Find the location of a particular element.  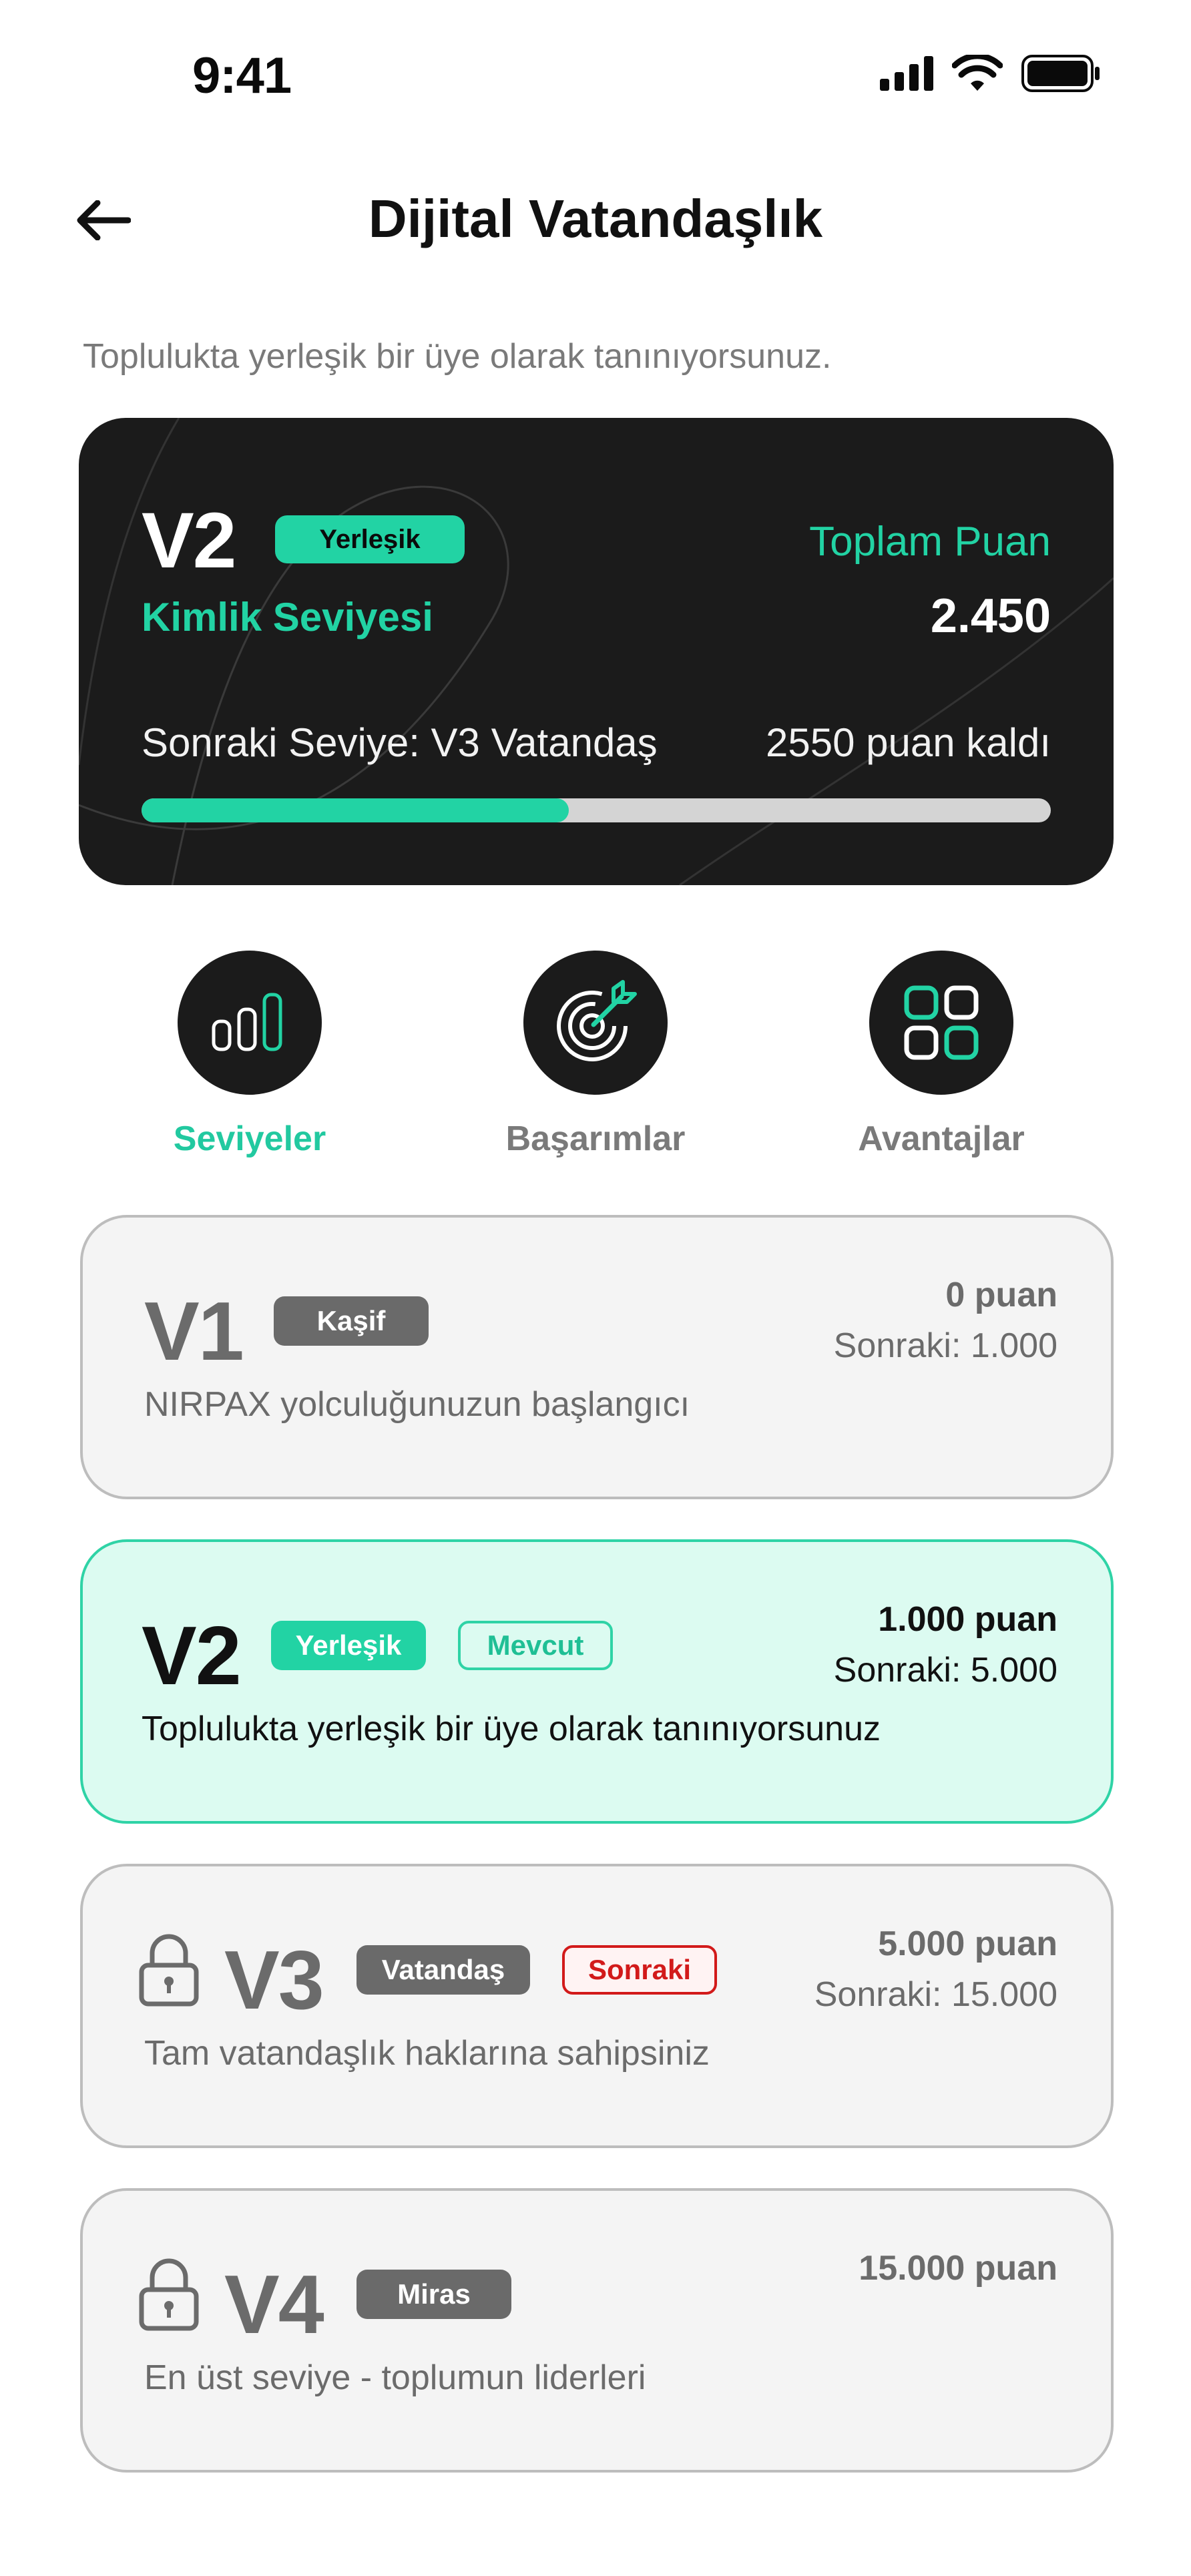

signal-icon is located at coordinates (906, 73).